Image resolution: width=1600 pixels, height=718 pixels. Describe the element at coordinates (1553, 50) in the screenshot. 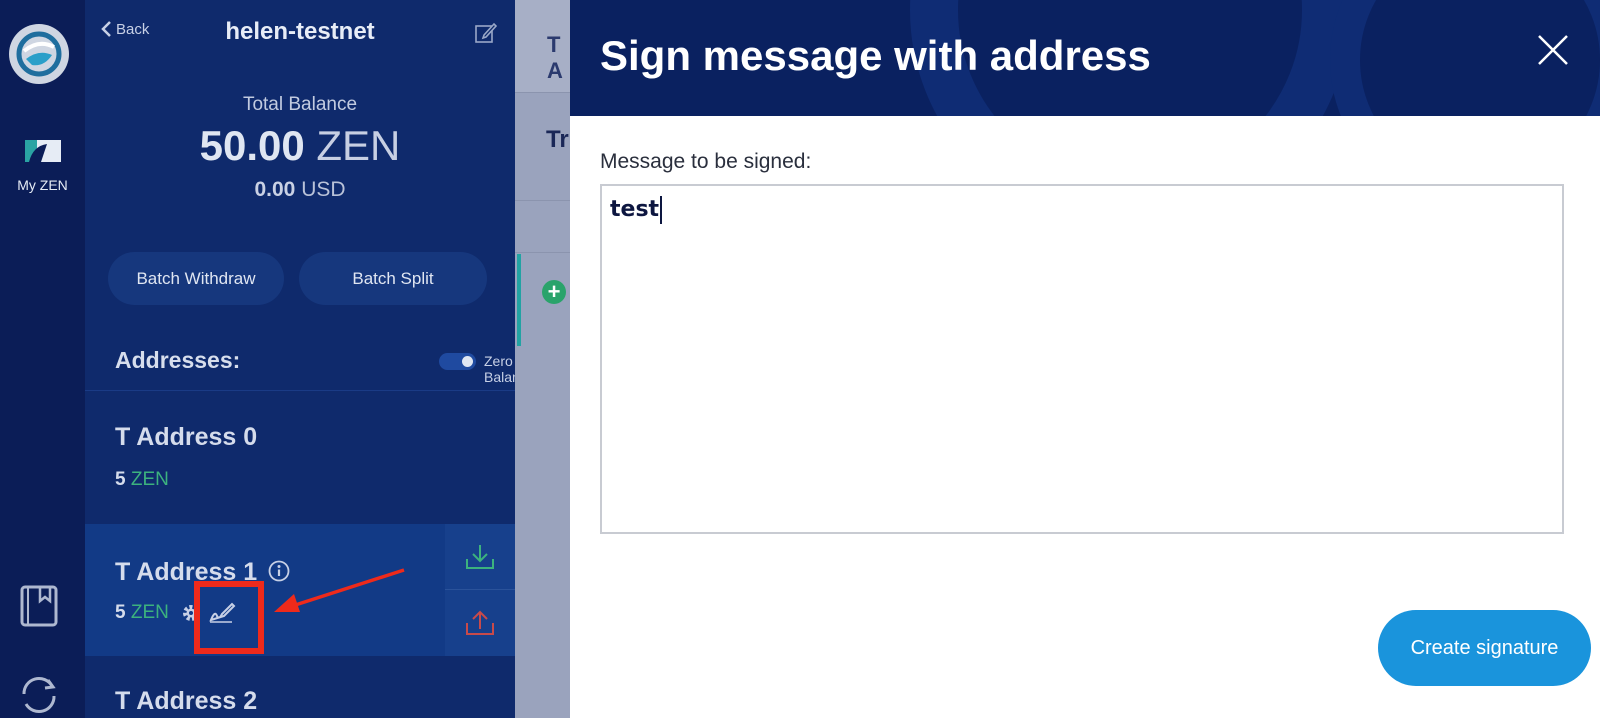

I see `close-icon` at that location.